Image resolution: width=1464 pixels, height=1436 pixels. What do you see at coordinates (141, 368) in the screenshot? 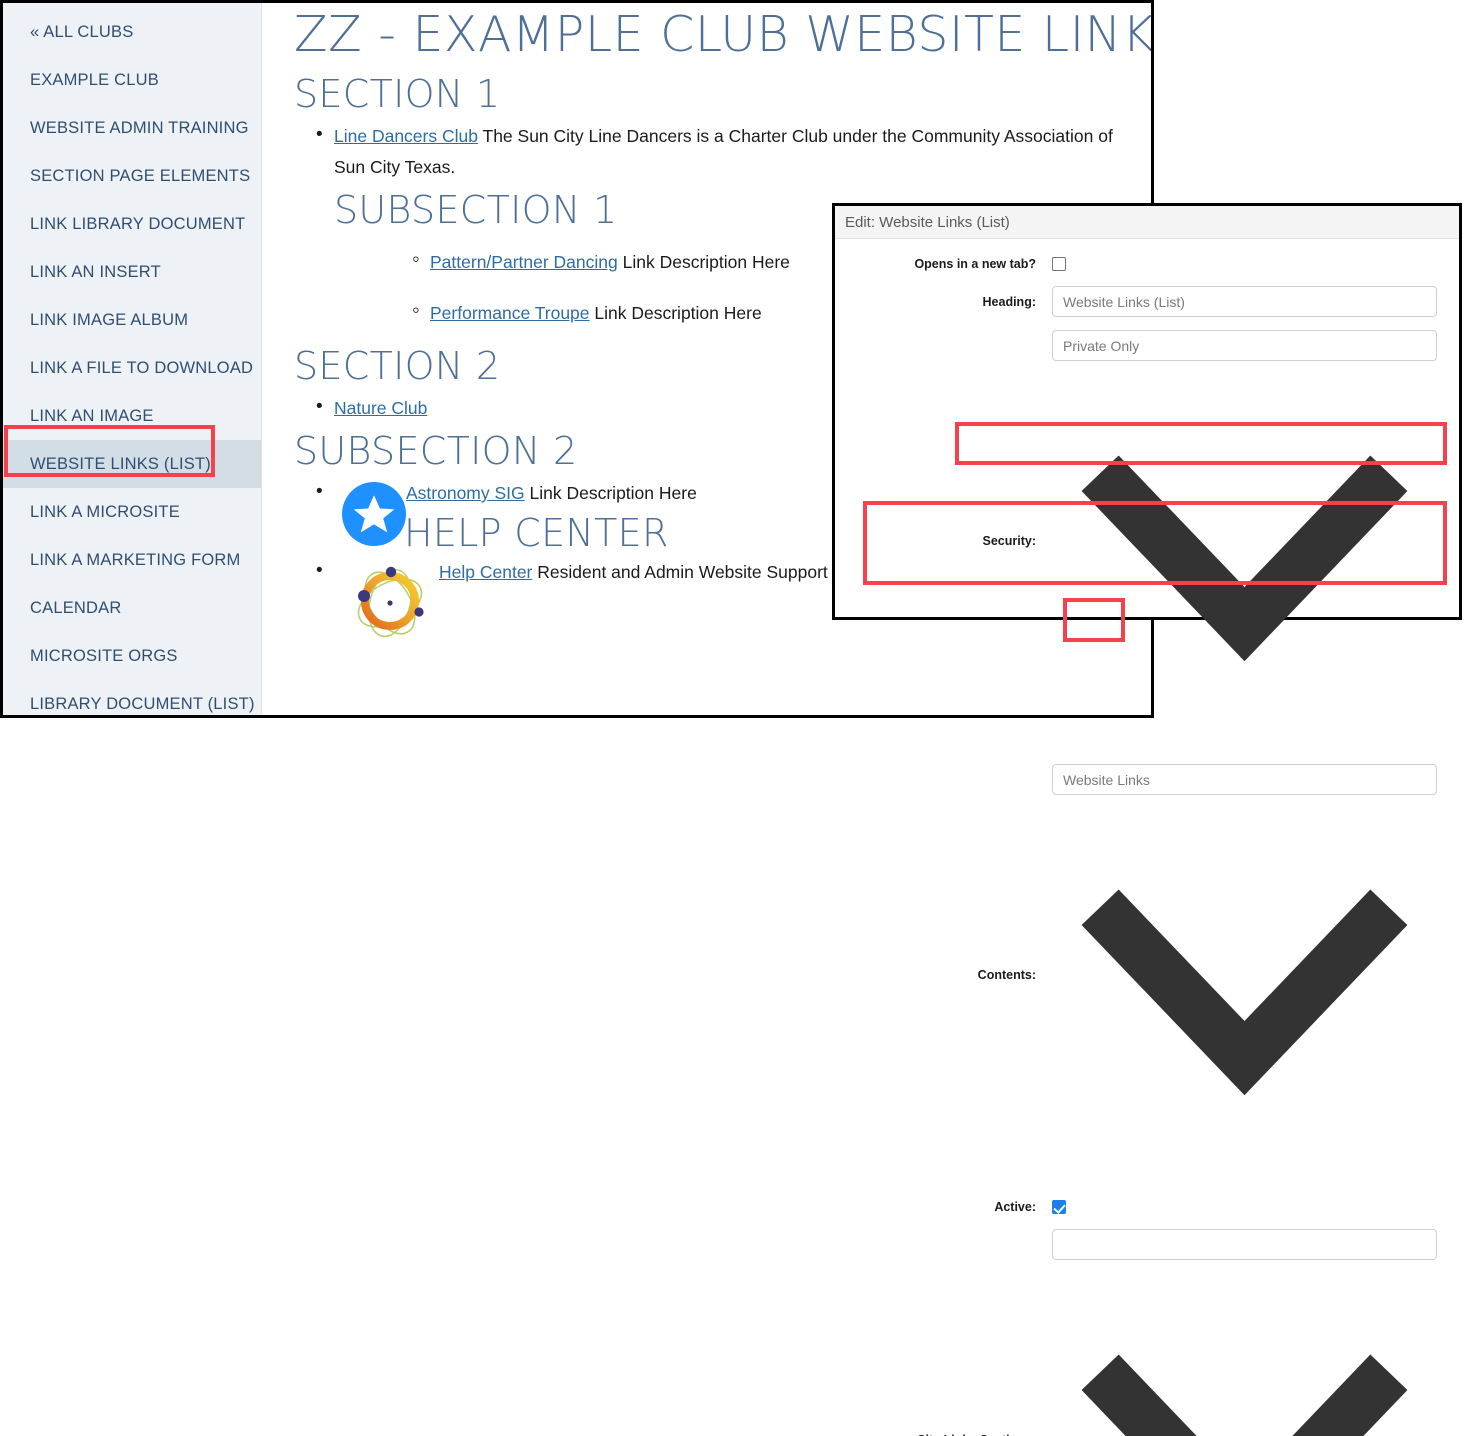
I see `sidebar-item-label: LINK A FILE TO DOWNLOAD` at bounding box center [141, 368].